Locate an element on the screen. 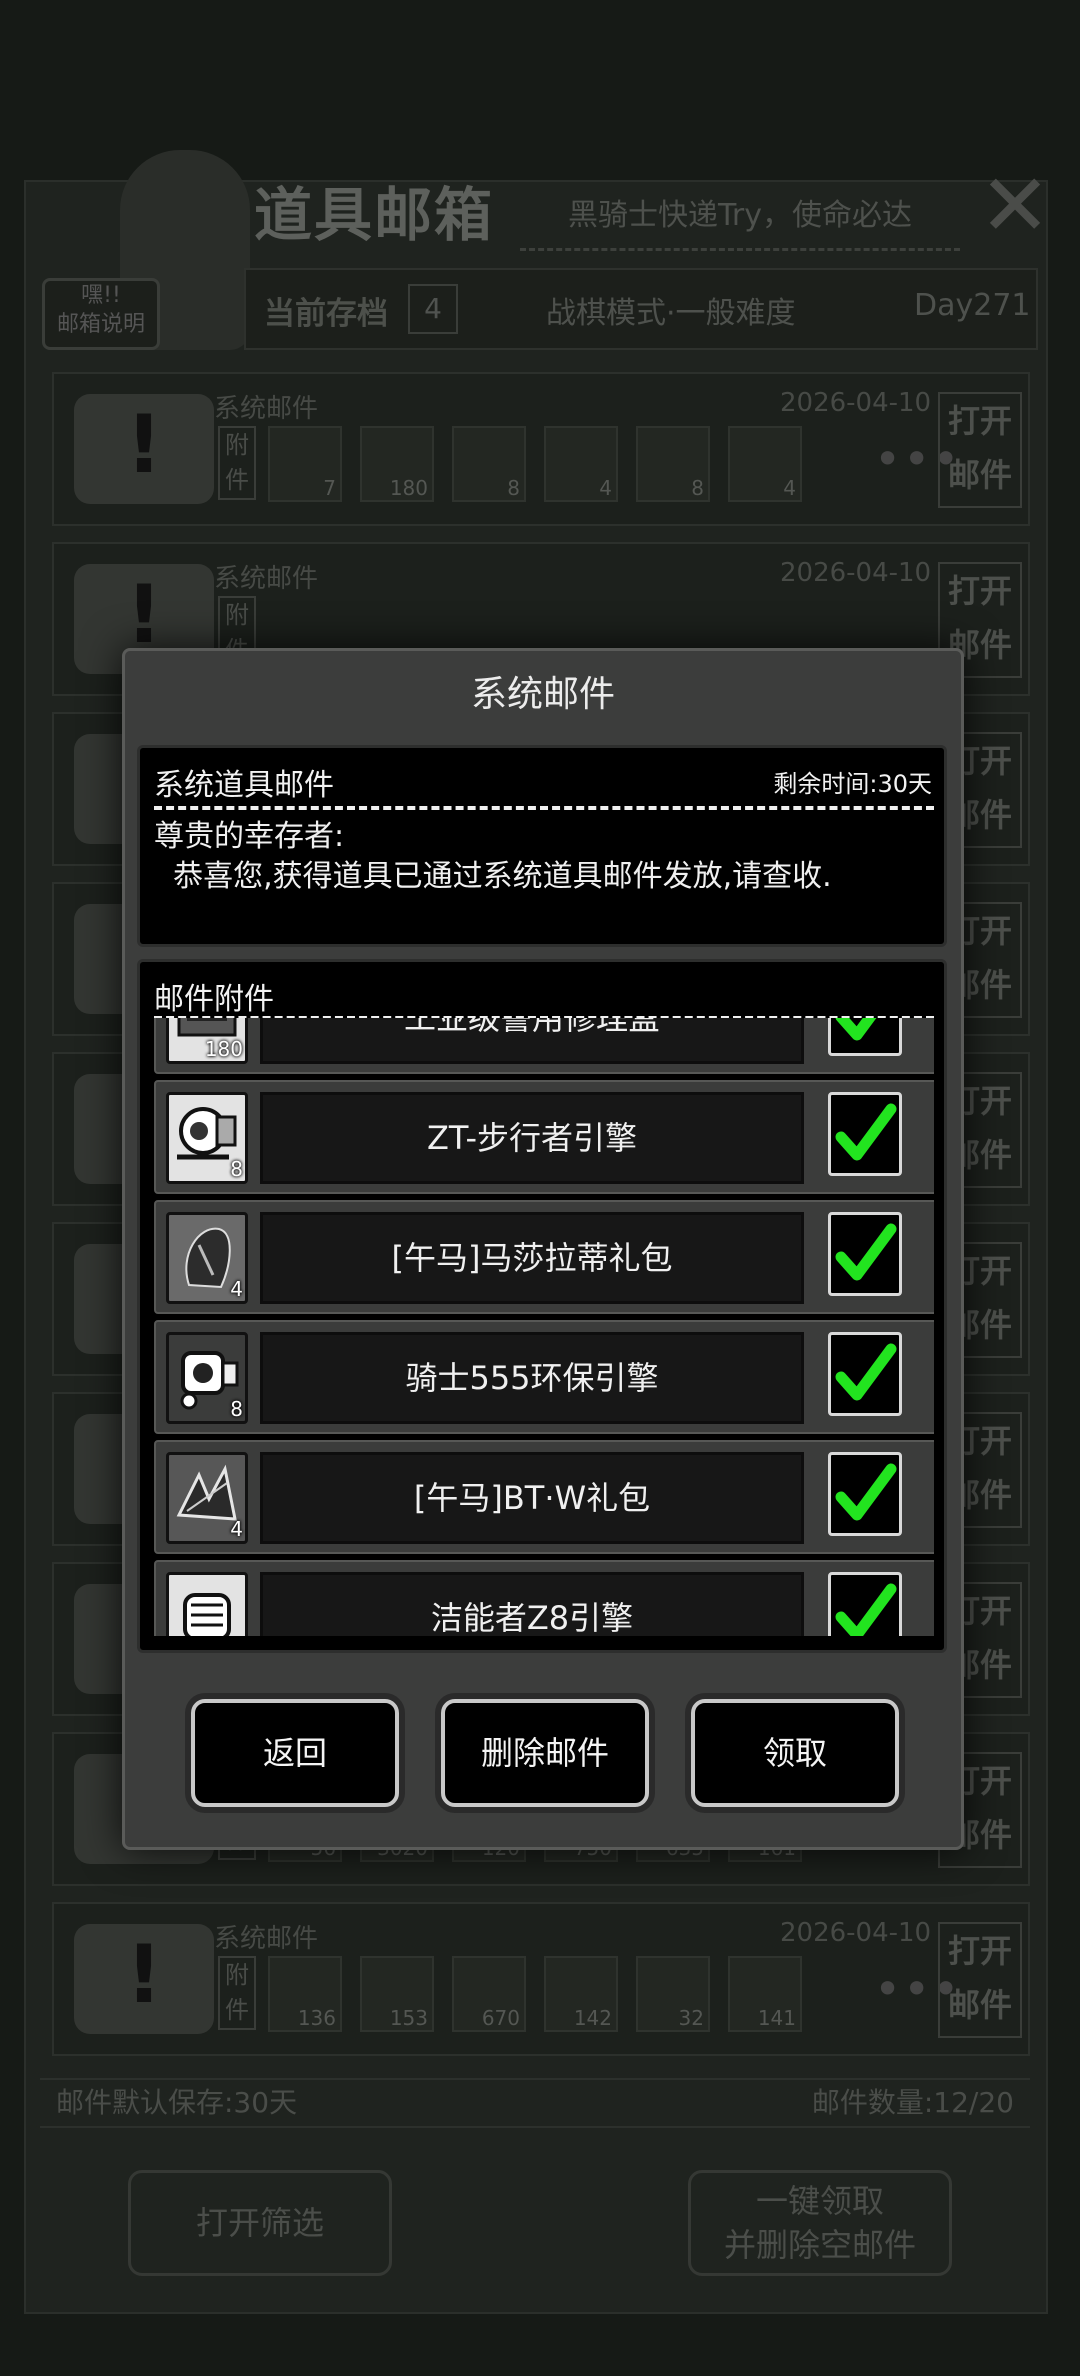 Image resolution: width=1080 pixels, height=2376 pixels. divider is located at coordinates (544, 808).